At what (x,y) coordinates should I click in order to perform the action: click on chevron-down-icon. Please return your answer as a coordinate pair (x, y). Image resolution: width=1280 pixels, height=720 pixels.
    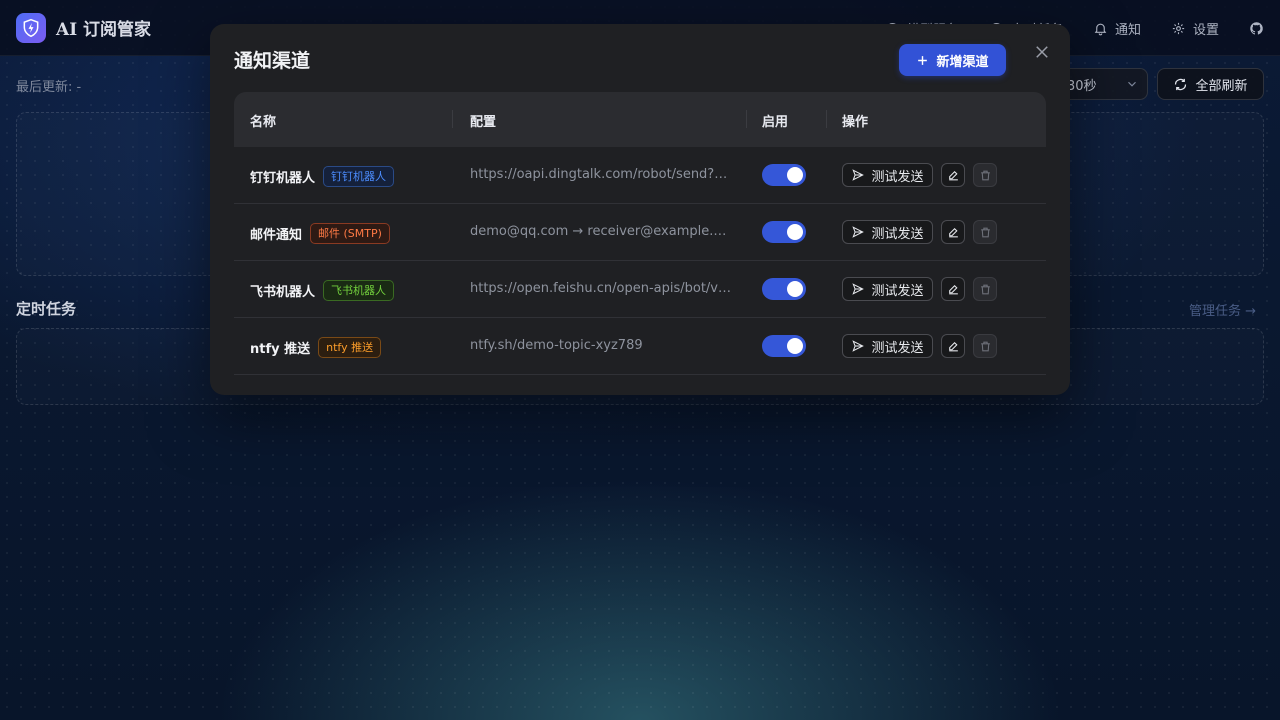
    Looking at the image, I should click on (1132, 84).